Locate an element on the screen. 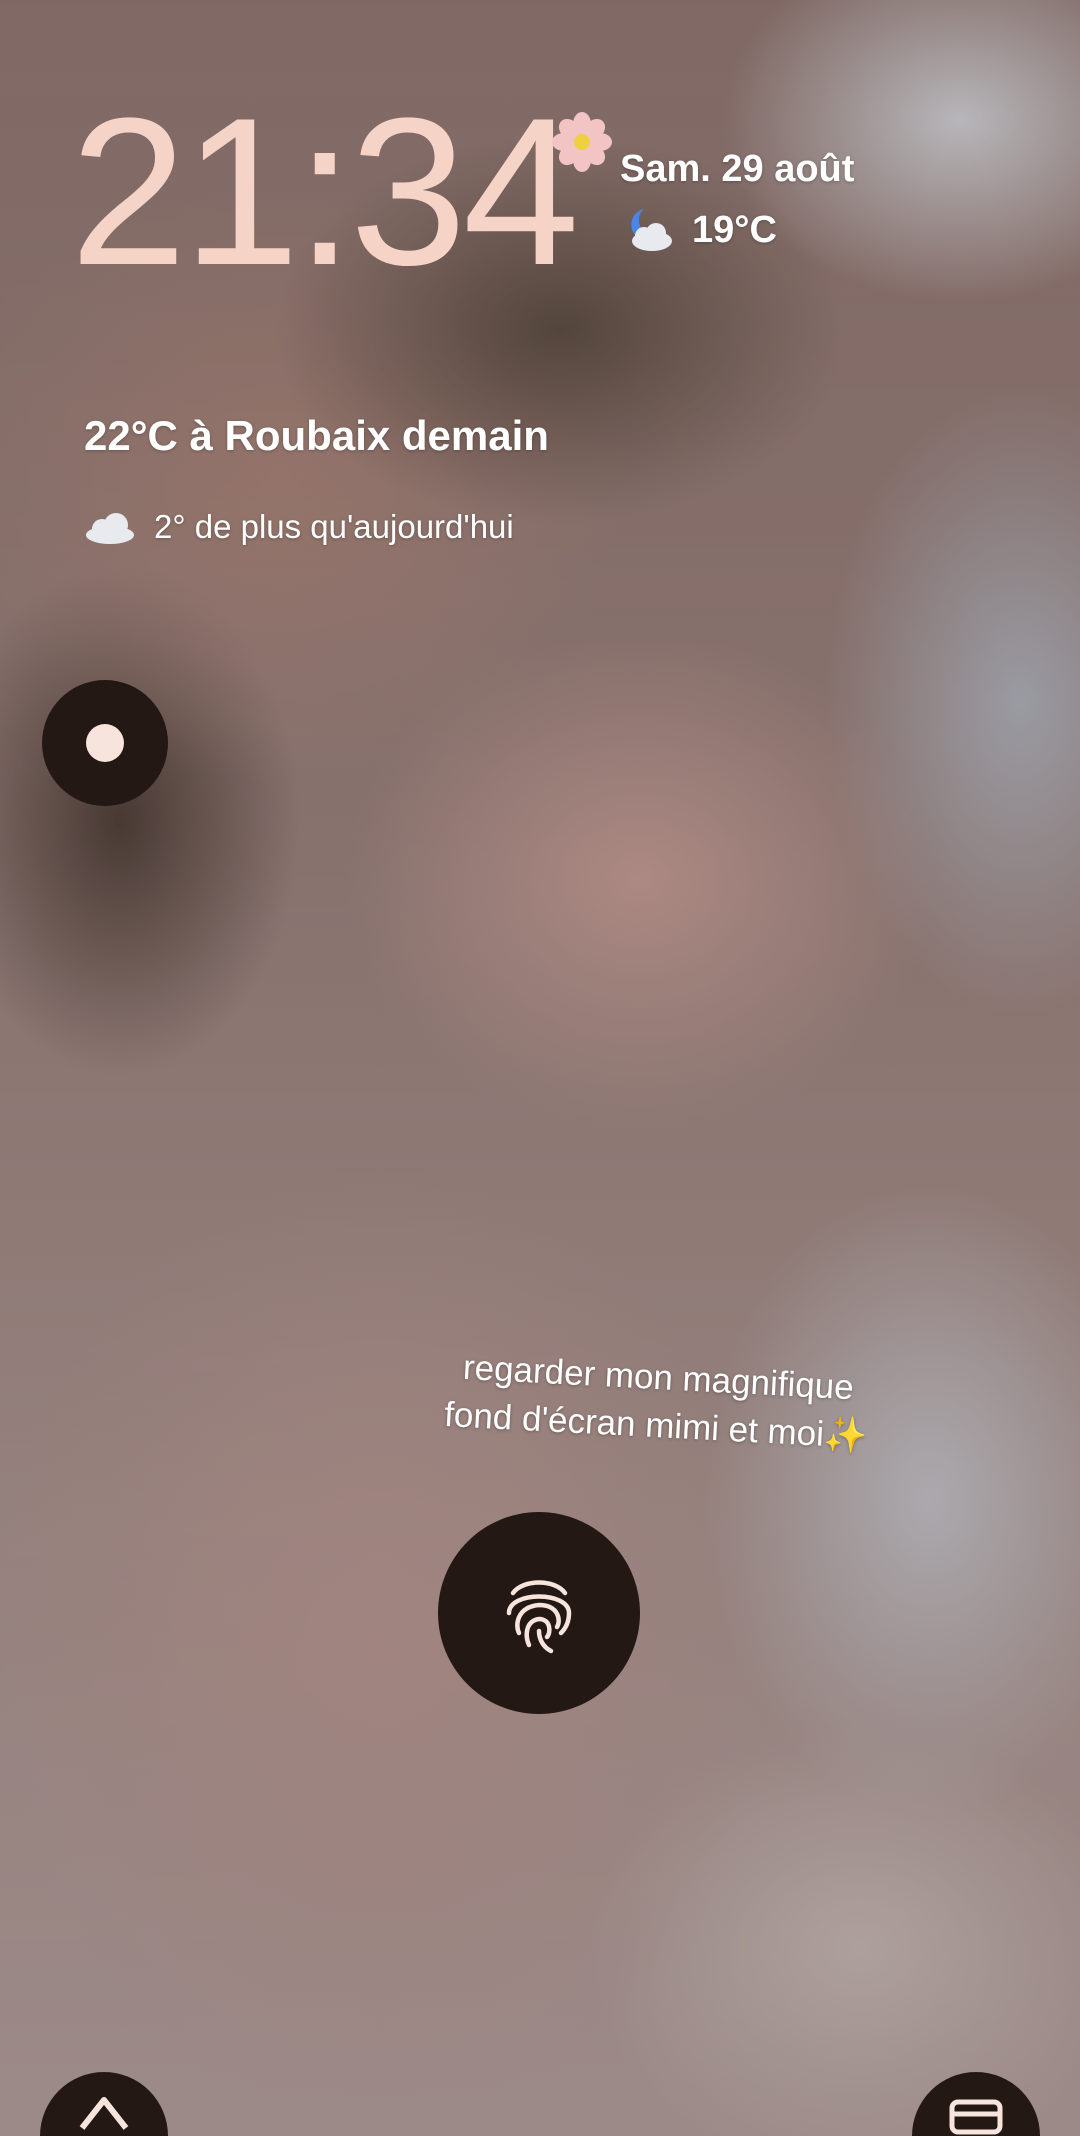 The image size is (1080, 2136). lock-clock: 21:34 is located at coordinates (325, 191).